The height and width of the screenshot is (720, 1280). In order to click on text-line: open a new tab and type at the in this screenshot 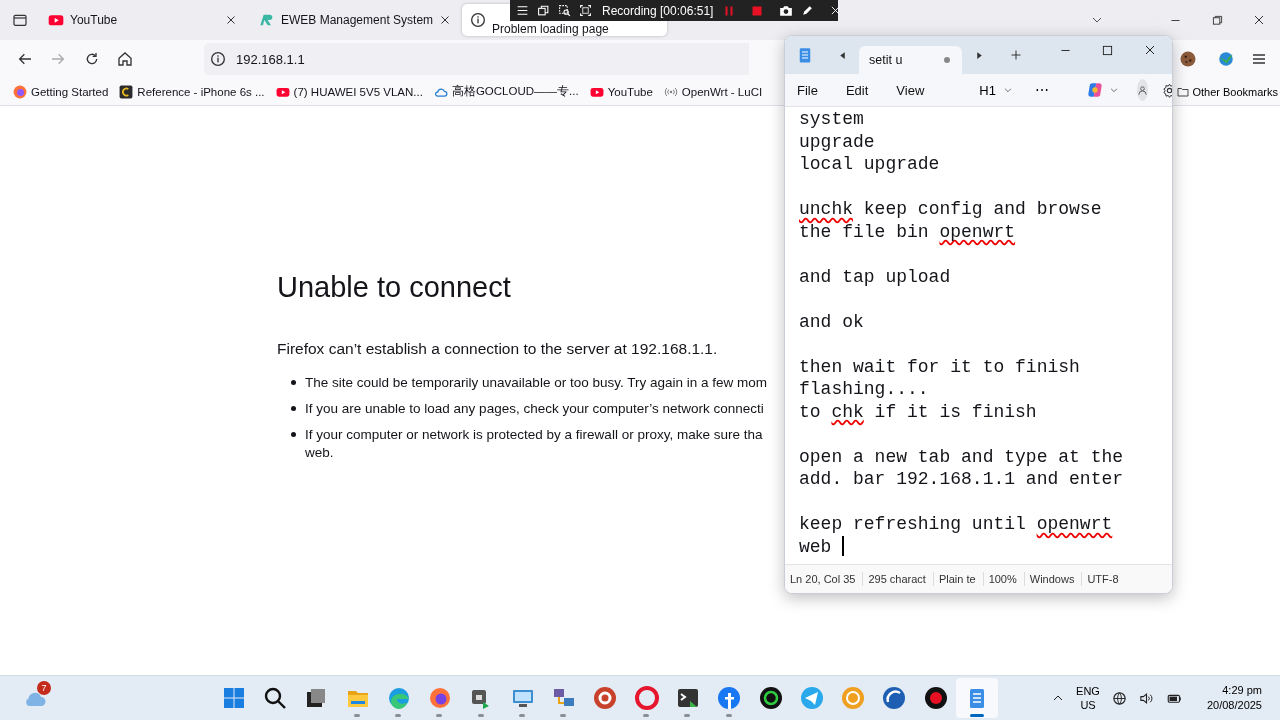, I will do `click(961, 456)`.